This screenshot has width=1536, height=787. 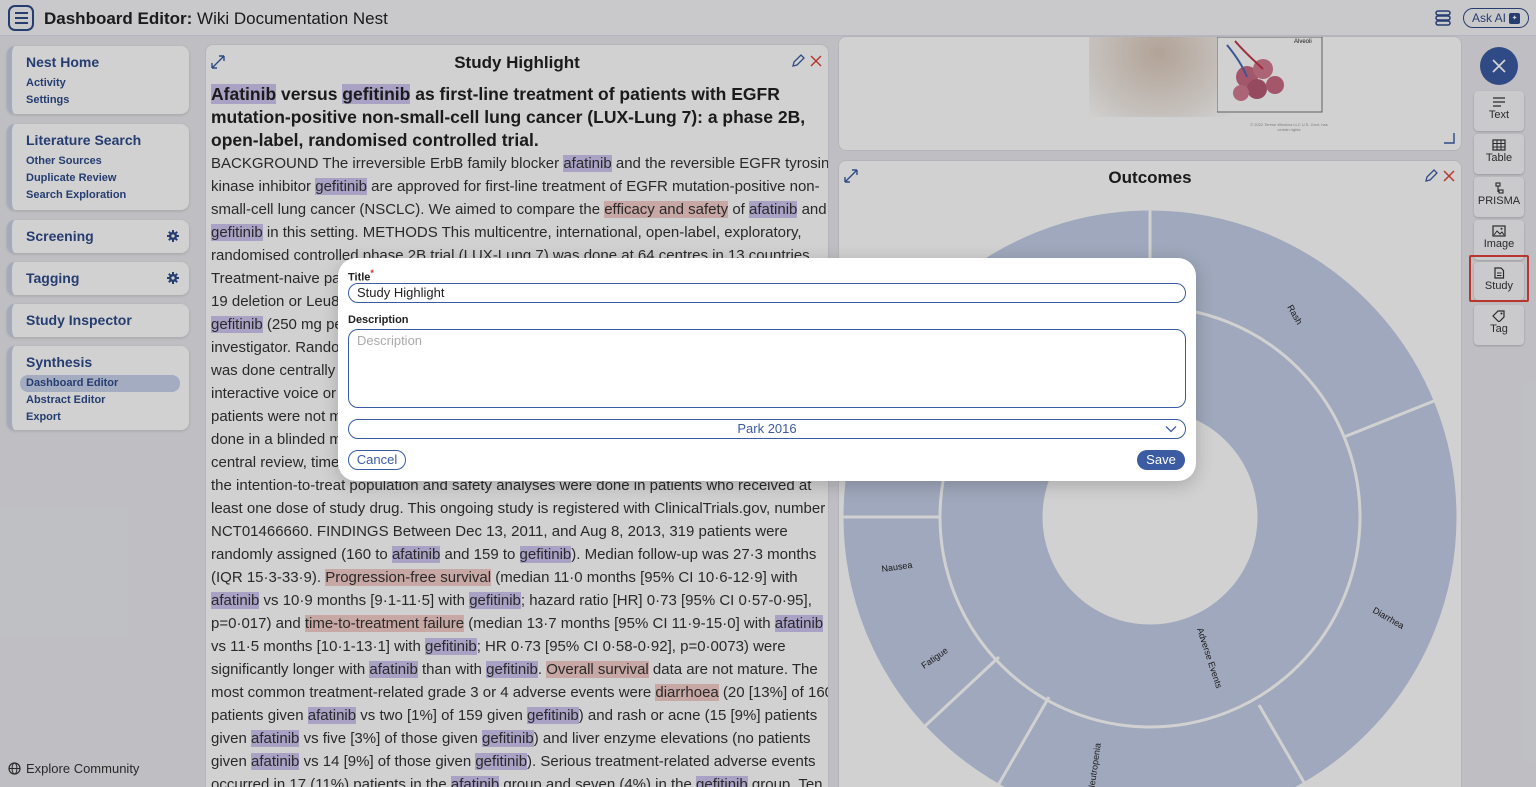 I want to click on chevron-down-icon, so click(x=1171, y=429).